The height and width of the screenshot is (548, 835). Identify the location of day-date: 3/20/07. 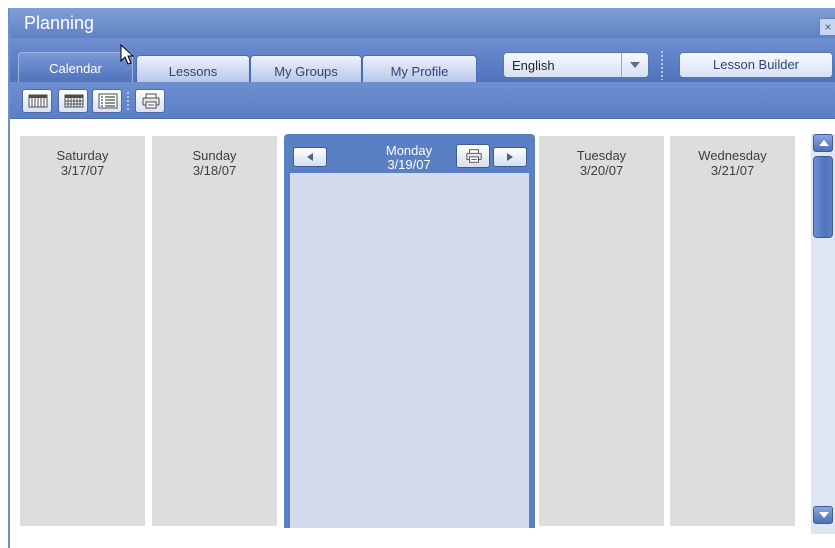
(601, 170).